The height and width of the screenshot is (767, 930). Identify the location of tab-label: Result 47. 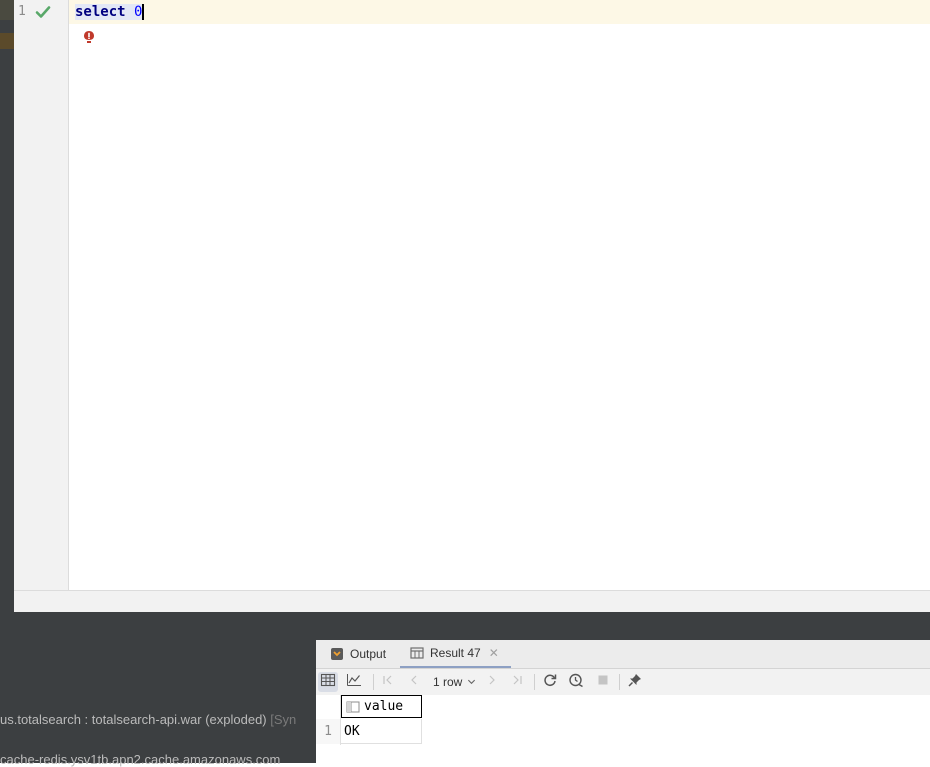
(455, 653).